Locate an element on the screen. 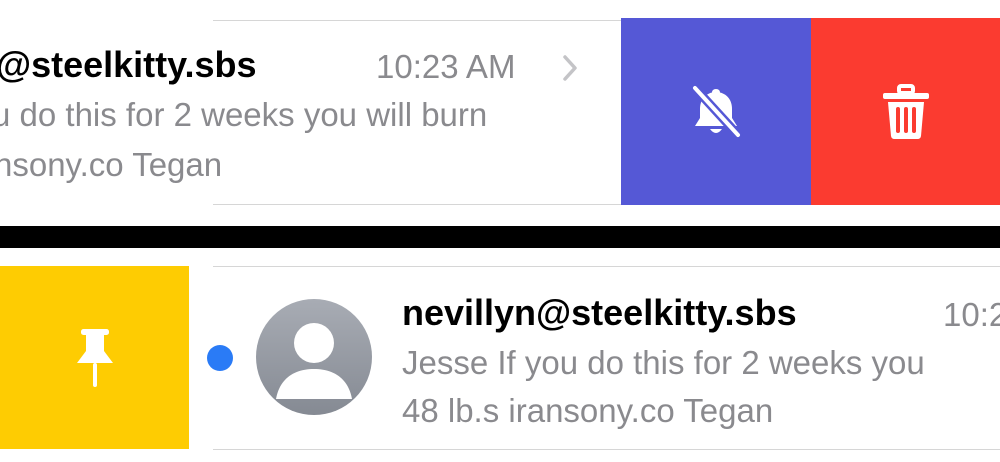 The height and width of the screenshot is (462, 1000). unread-indicator is located at coordinates (220, 358).